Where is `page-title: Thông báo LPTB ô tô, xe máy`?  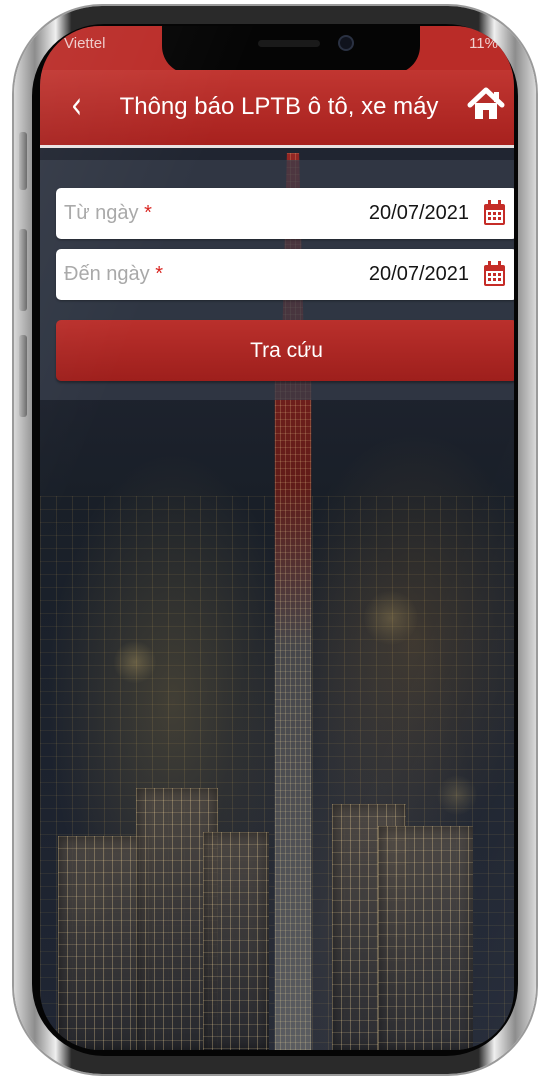 page-title: Thông báo LPTB ô tô, xe máy is located at coordinates (279, 106).